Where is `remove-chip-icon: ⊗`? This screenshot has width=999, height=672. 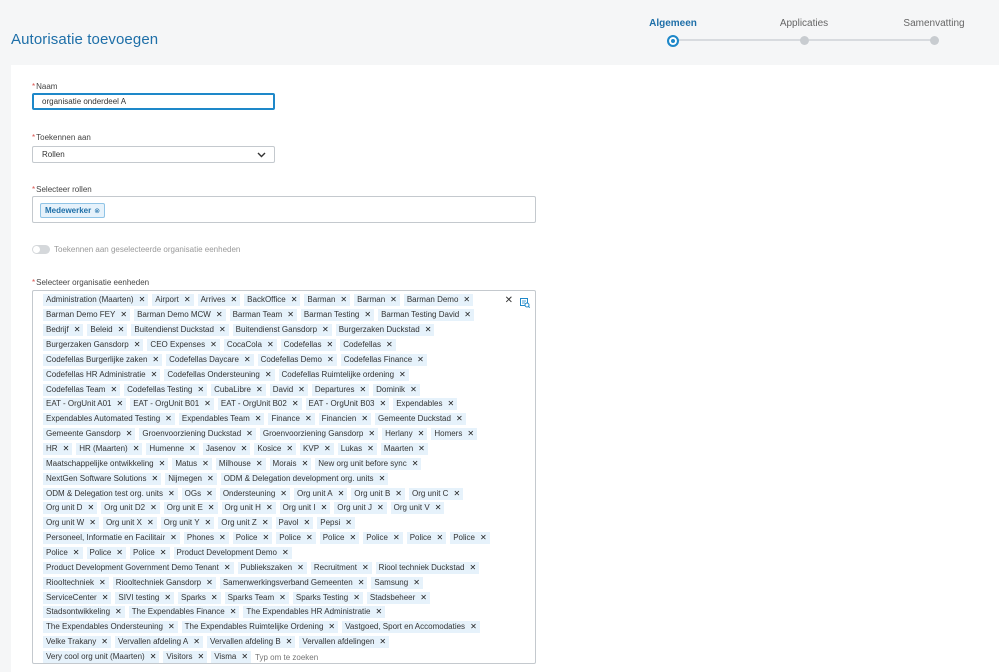 remove-chip-icon: ⊗ is located at coordinates (97, 211).